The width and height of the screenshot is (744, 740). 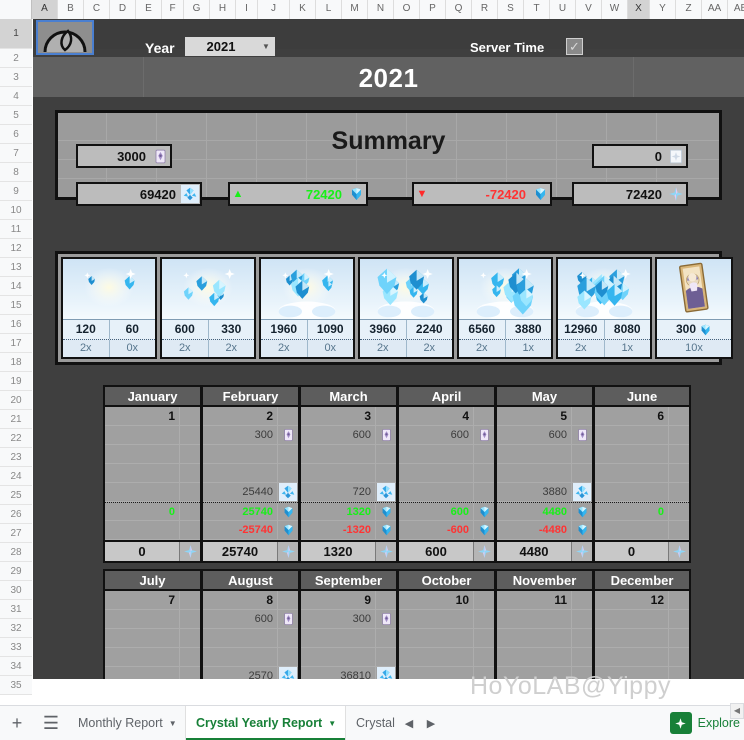 I want to click on month-column: May 5 600 3880 4480 -4480 4480, so click(x=544, y=474).